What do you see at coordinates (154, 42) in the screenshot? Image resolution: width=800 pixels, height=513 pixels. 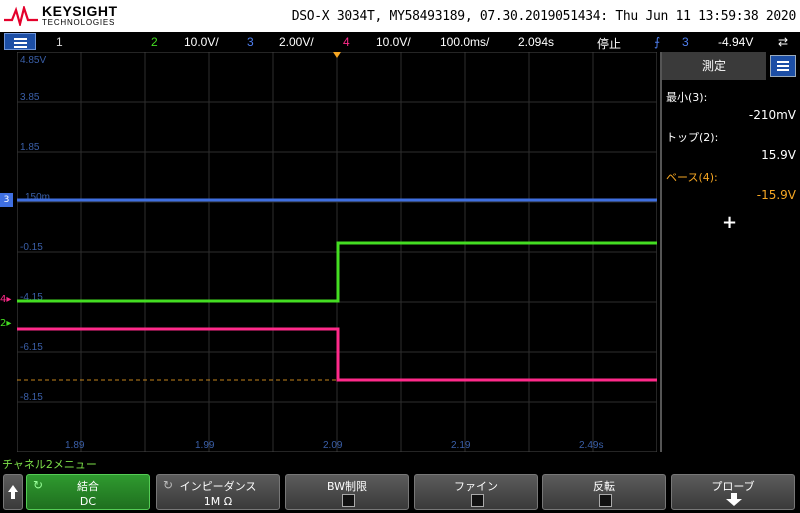 I see `channel2-number: 2` at bounding box center [154, 42].